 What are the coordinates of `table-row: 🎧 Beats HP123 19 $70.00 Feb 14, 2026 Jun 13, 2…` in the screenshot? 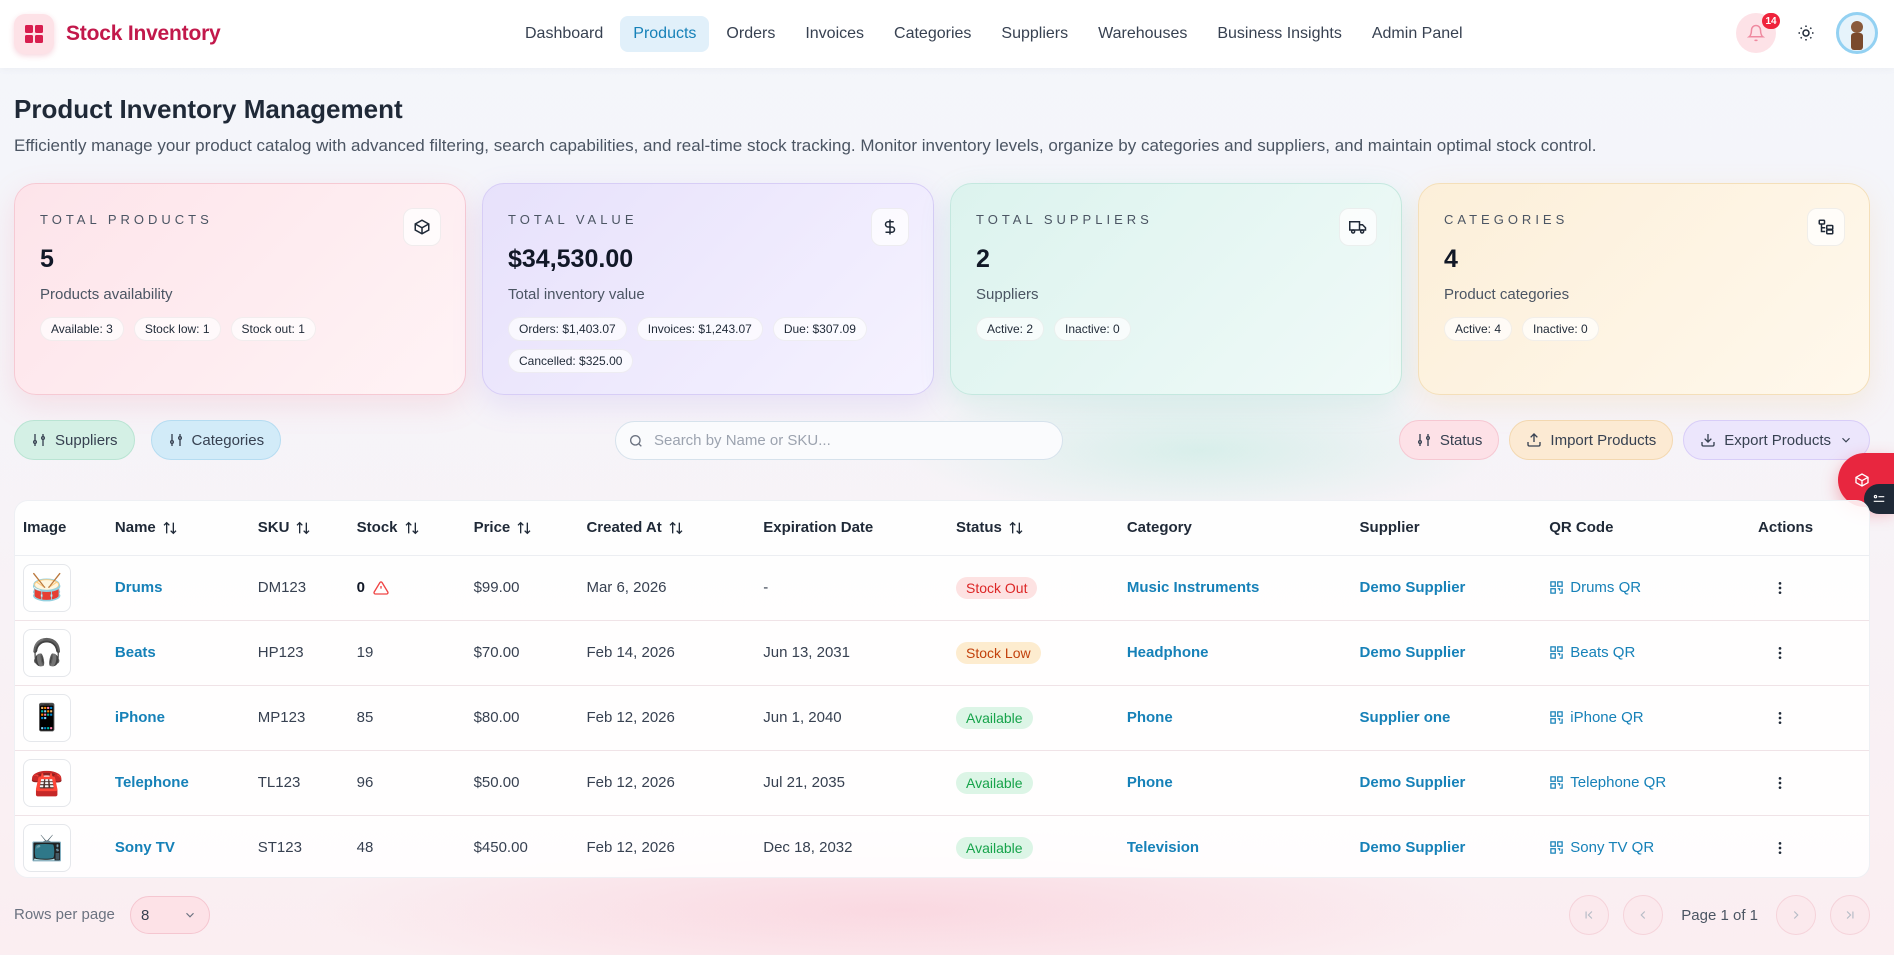 It's located at (942, 653).